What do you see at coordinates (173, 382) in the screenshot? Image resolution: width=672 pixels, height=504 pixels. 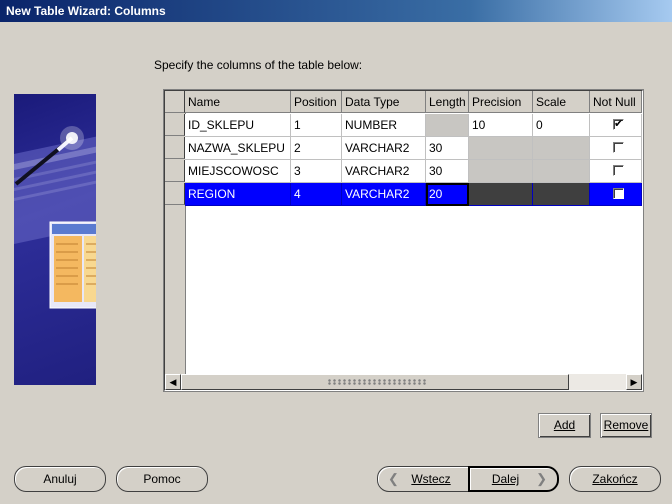 I see `scroll-left-icon: ◀` at bounding box center [173, 382].